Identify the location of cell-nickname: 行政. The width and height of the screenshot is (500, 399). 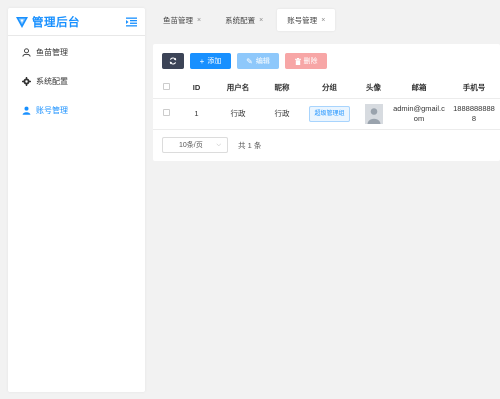
(282, 114).